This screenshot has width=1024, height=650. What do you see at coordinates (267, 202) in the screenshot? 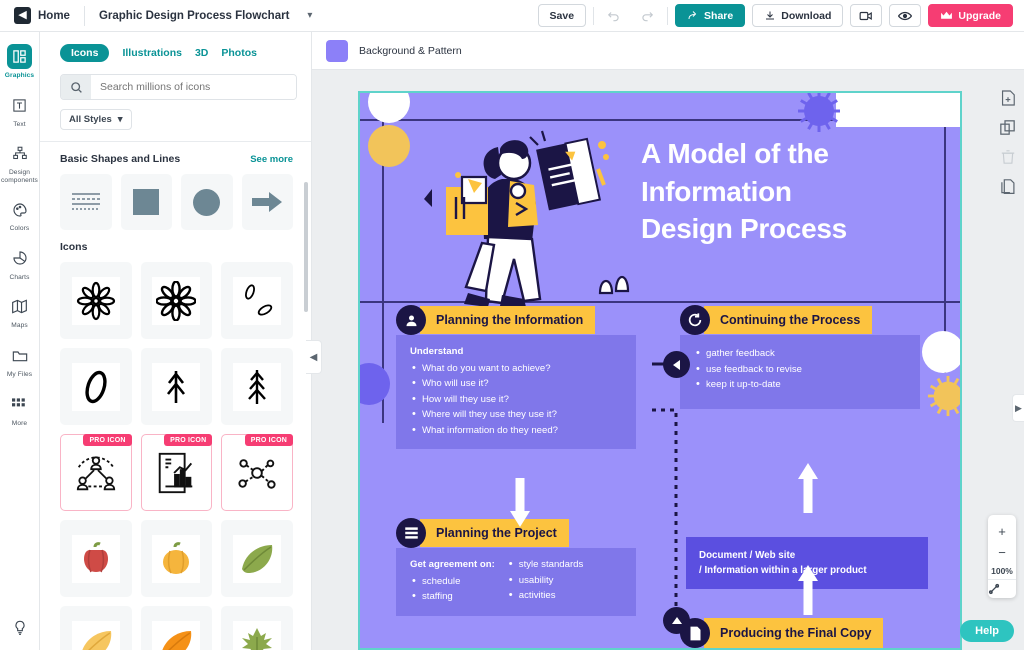
I see `arrow-shape-icon` at bounding box center [267, 202].